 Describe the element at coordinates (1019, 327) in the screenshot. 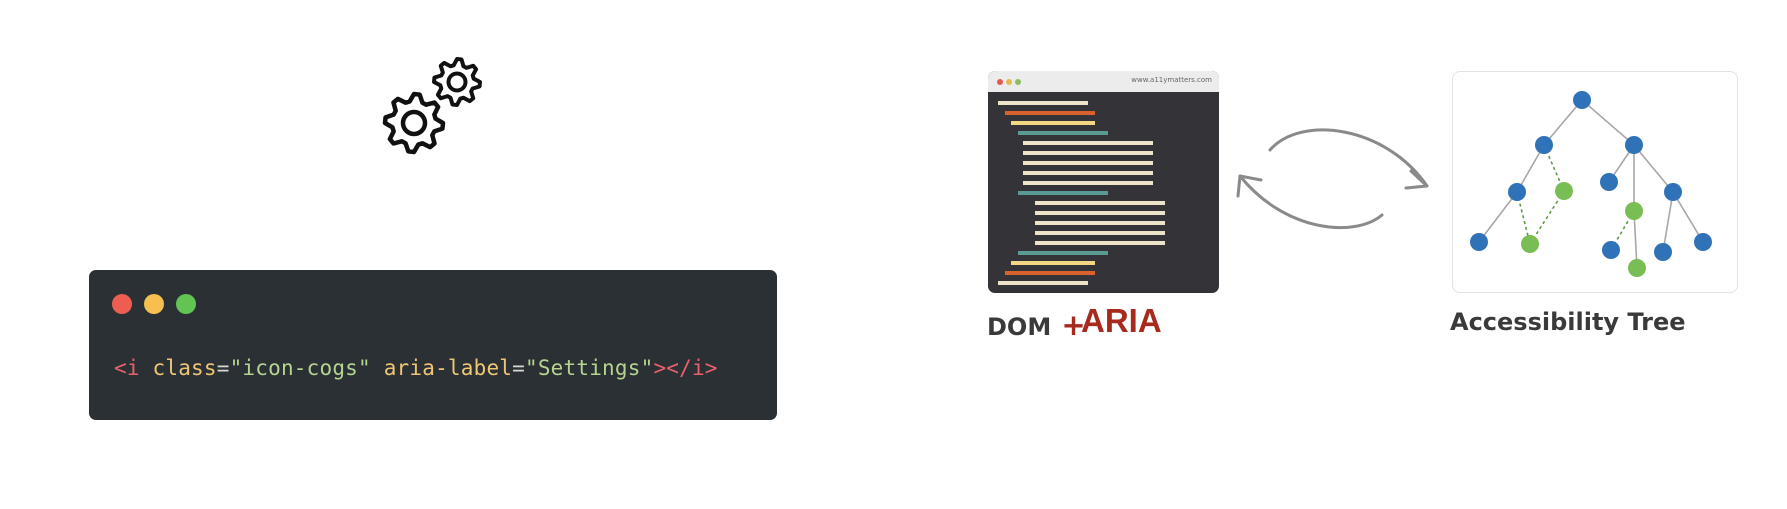

I see `dom-label-text: DOM` at that location.